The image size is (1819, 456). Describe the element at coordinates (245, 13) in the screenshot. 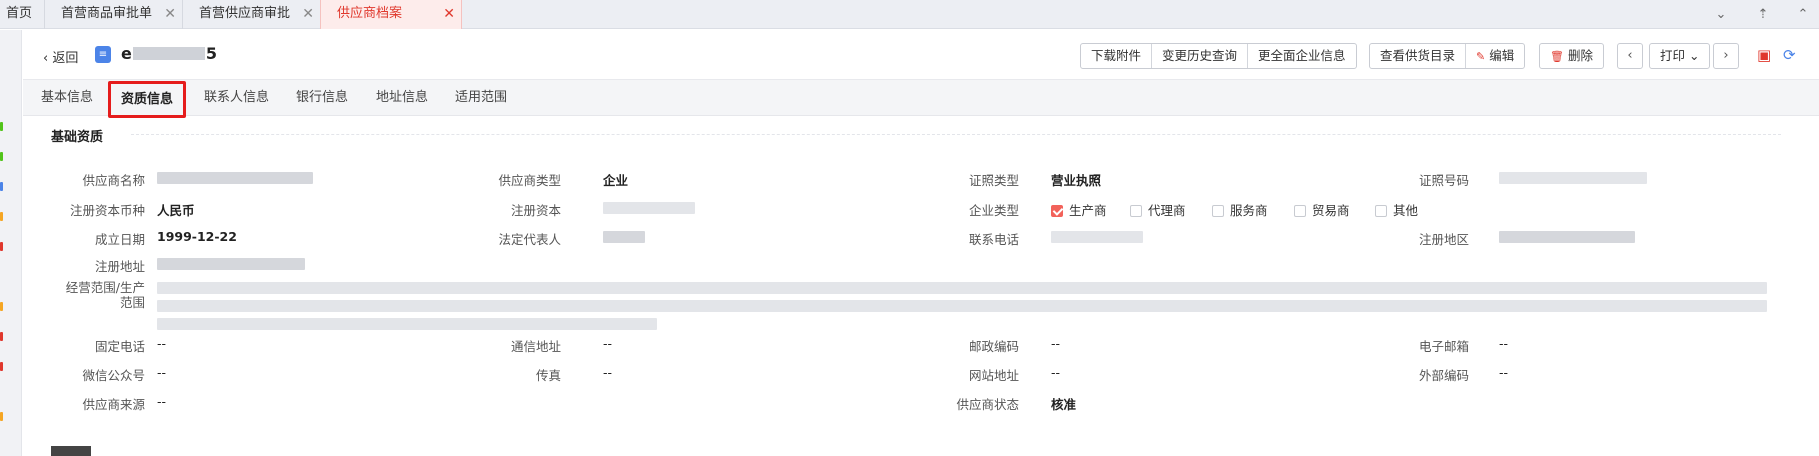

I see `window-tab-label: 首营供应商审批` at that location.